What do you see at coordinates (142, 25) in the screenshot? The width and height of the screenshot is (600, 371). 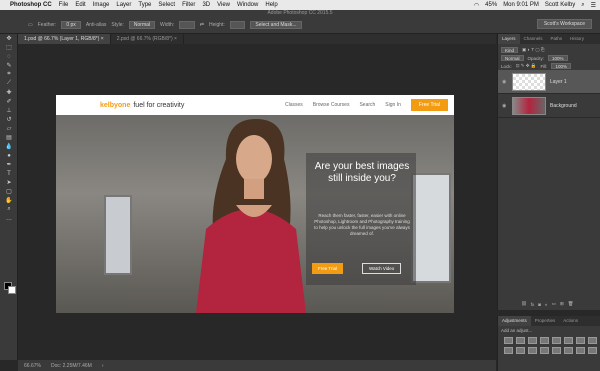 I see `style-select: Normal` at bounding box center [142, 25].